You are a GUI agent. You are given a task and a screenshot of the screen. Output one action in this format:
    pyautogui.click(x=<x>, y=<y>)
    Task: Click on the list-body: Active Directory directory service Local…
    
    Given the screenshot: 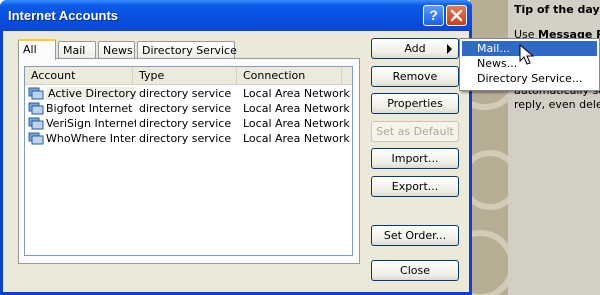 What is the action you would take?
    pyautogui.click(x=188, y=115)
    